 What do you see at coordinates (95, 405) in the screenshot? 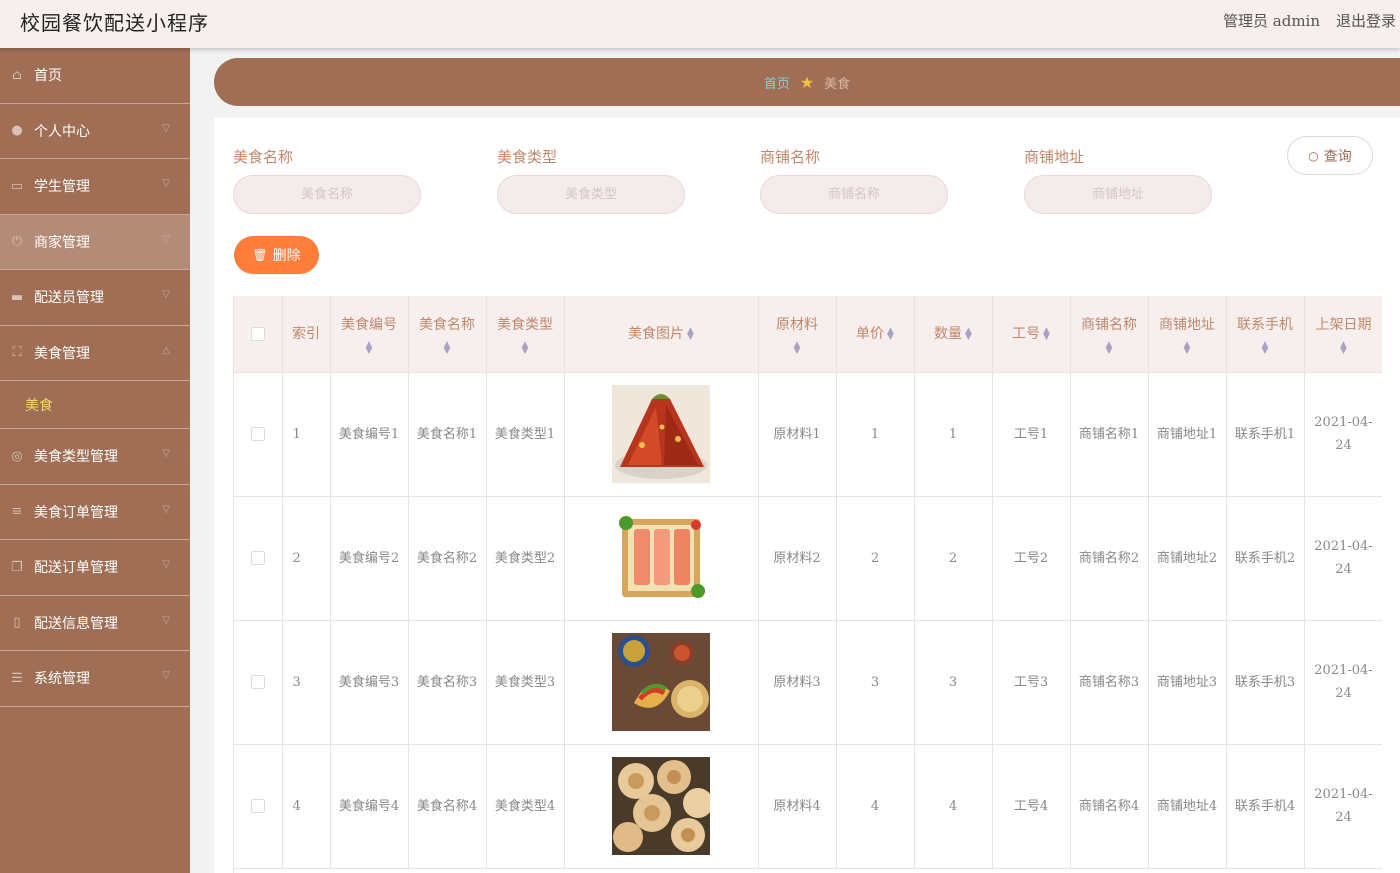
I see `sidebar-subitem-food: 美食` at bounding box center [95, 405].